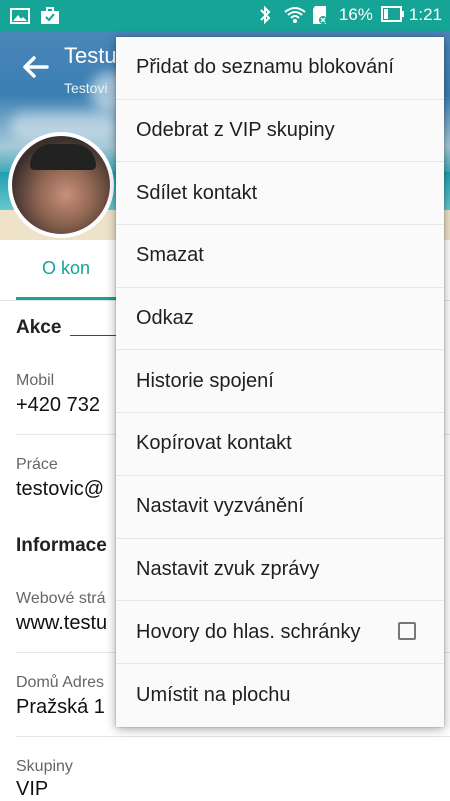 This screenshot has height=801, width=450. What do you see at coordinates (66, 279) in the screenshot?
I see `tab-about: O kon` at bounding box center [66, 279].